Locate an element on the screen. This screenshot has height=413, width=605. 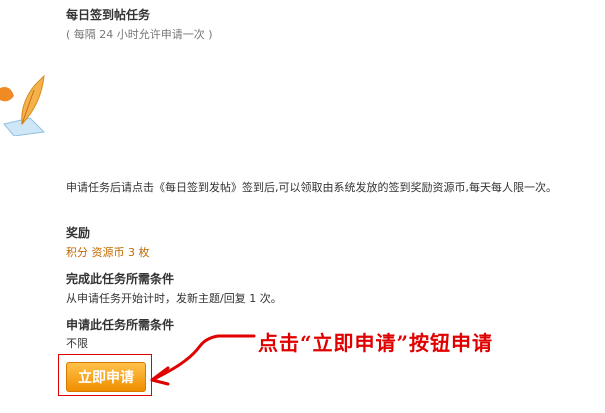
reward-heading: 奖励 is located at coordinates (78, 233).